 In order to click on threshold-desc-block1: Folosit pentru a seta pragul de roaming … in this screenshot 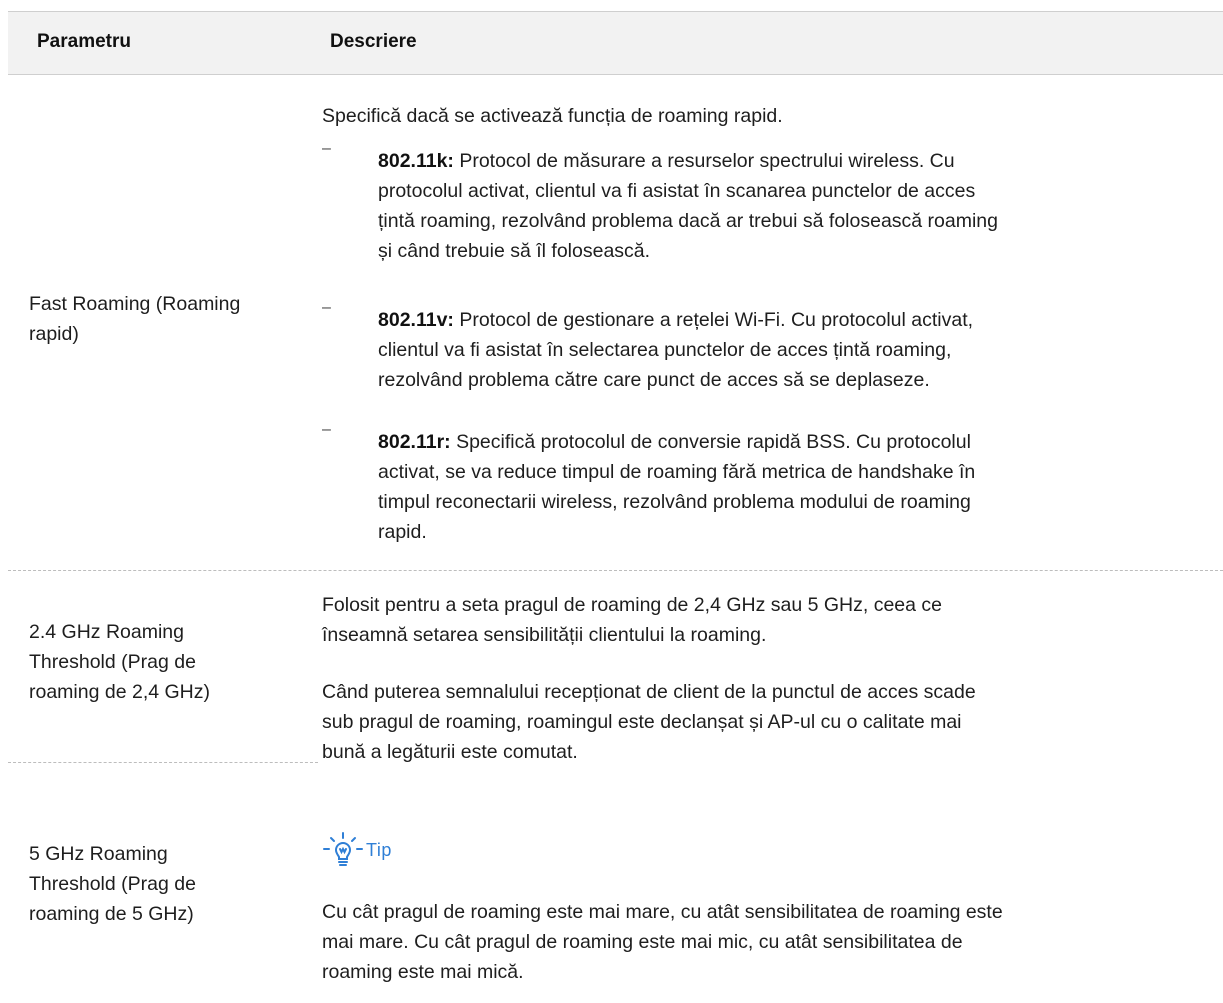, I will do `click(762, 620)`.